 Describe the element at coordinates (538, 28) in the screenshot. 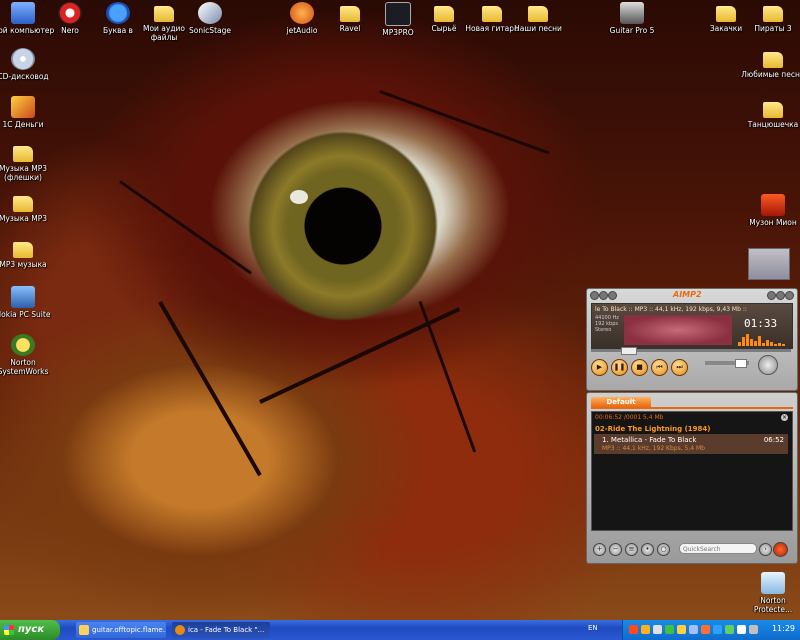

I see `icon-label: Наши песни` at that location.